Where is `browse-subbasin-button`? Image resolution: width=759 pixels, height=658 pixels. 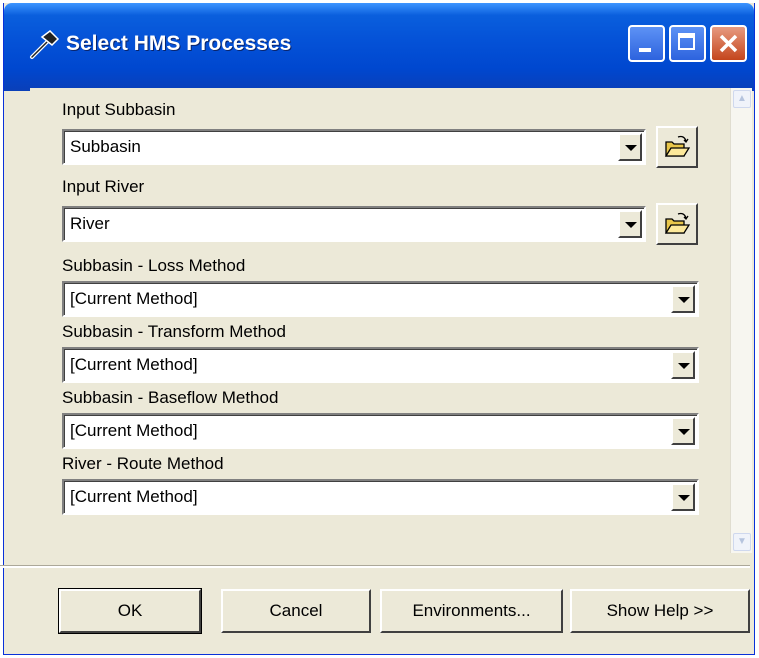 browse-subbasin-button is located at coordinates (677, 147).